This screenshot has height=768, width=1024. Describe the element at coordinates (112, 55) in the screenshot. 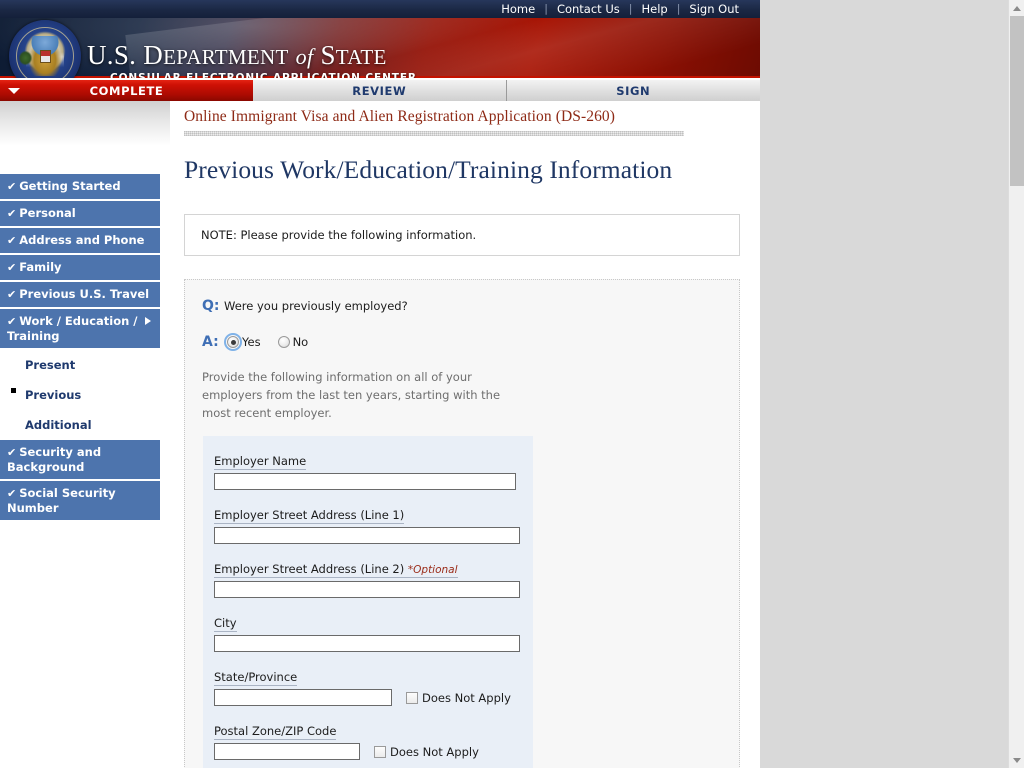

I see `title-us: U.S.` at that location.